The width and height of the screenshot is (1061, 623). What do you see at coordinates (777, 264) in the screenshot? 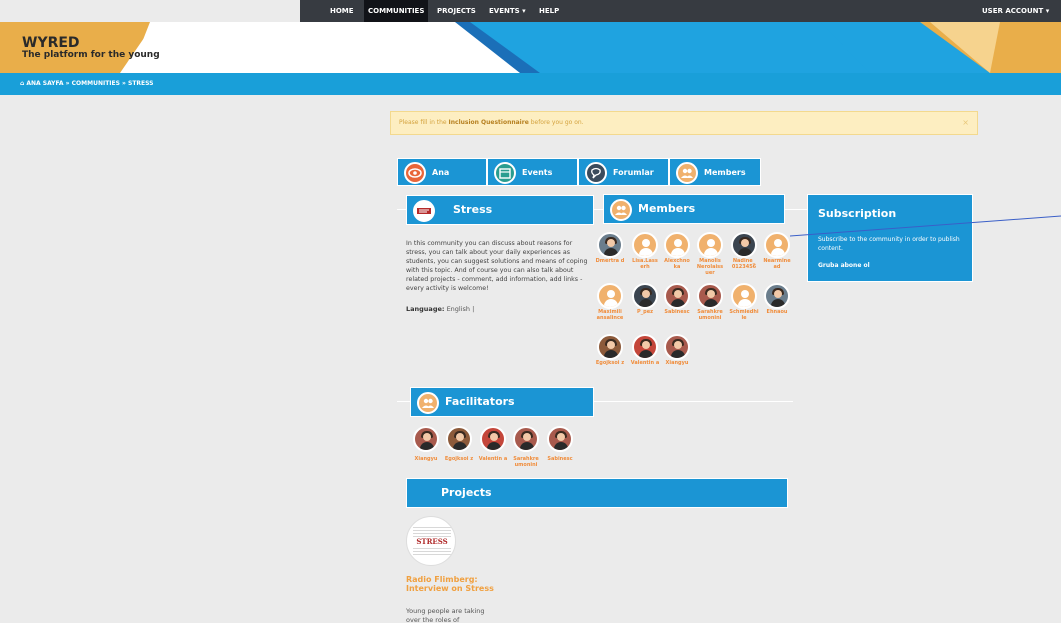
I see `member-name: Nearmine ad` at bounding box center [777, 264].